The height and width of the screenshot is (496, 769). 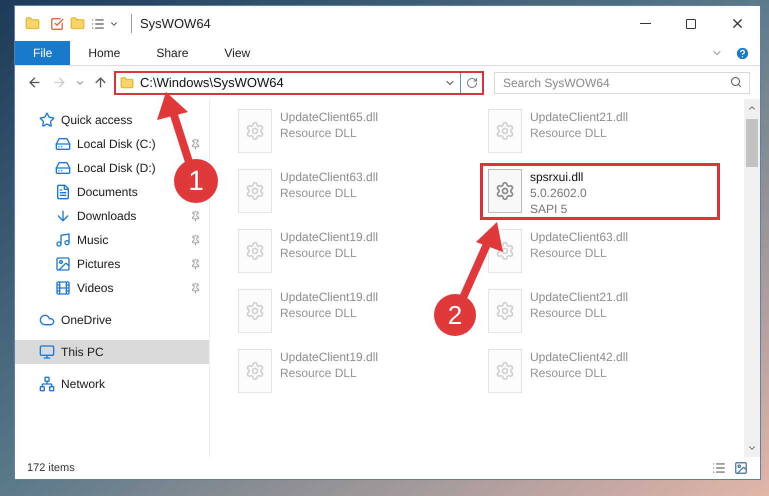 What do you see at coordinates (63, 264) in the screenshot?
I see `picture-icon` at bounding box center [63, 264].